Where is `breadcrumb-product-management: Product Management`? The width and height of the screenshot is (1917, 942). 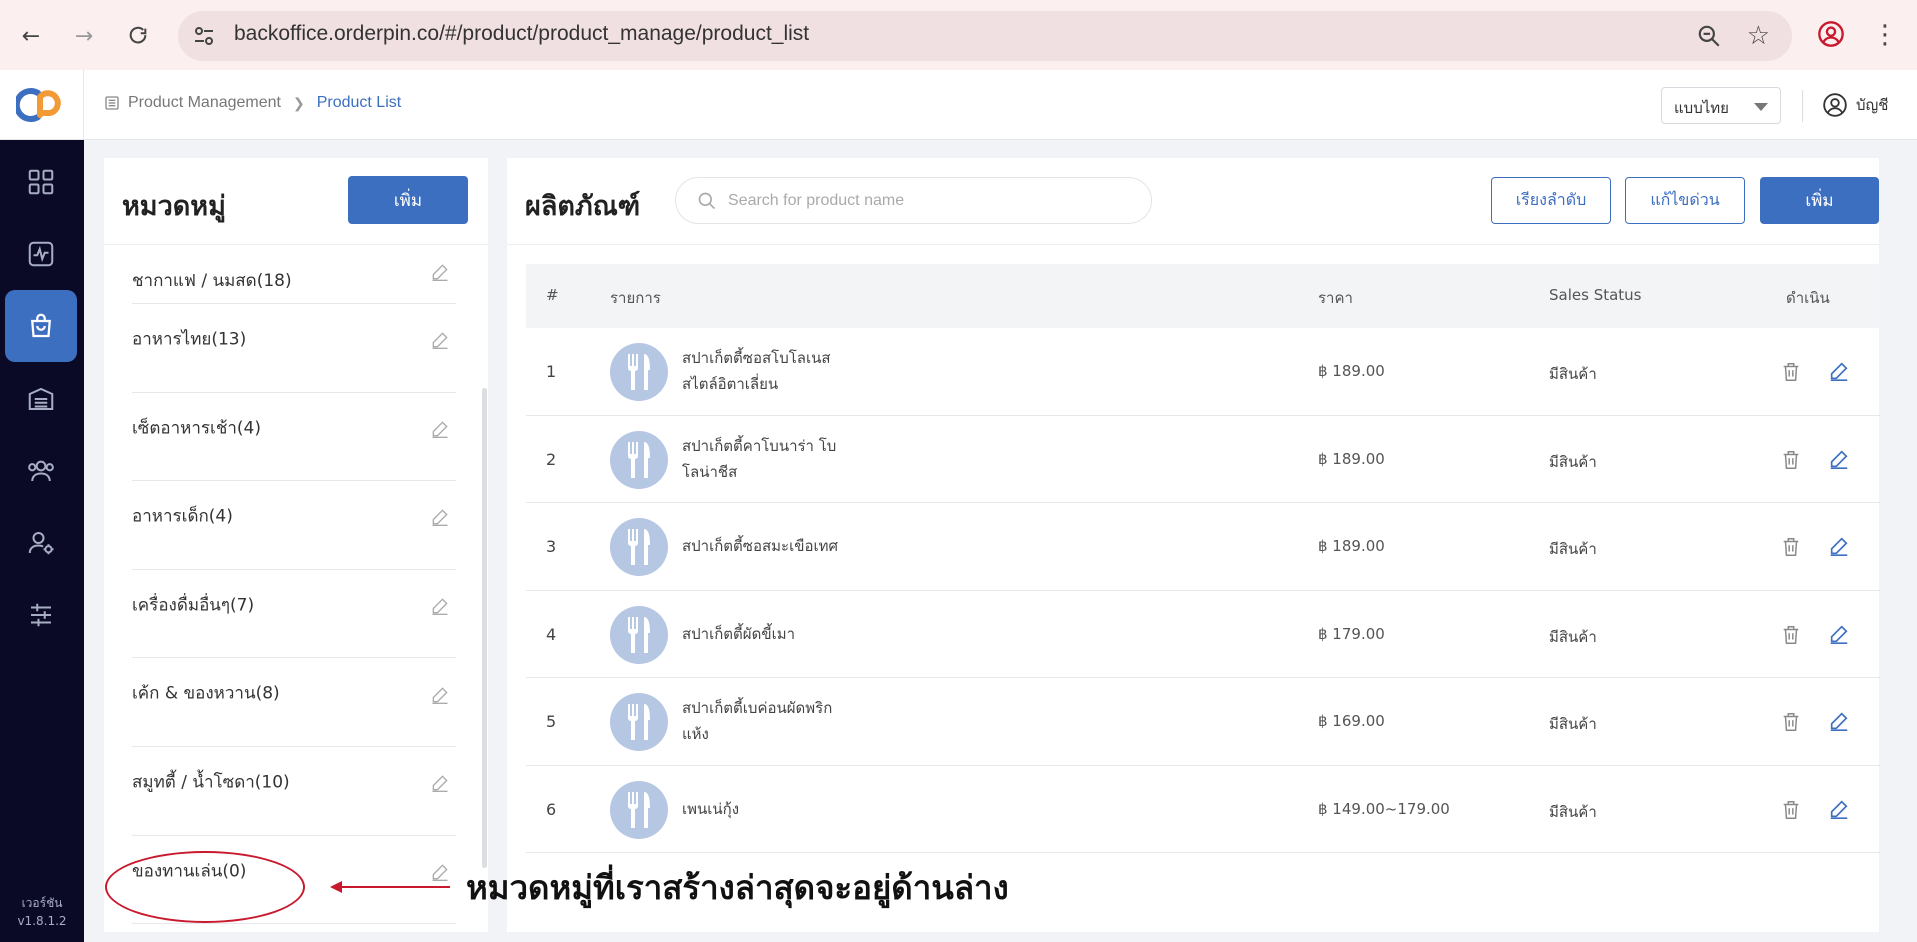 breadcrumb-product-management: Product Management is located at coordinates (204, 103).